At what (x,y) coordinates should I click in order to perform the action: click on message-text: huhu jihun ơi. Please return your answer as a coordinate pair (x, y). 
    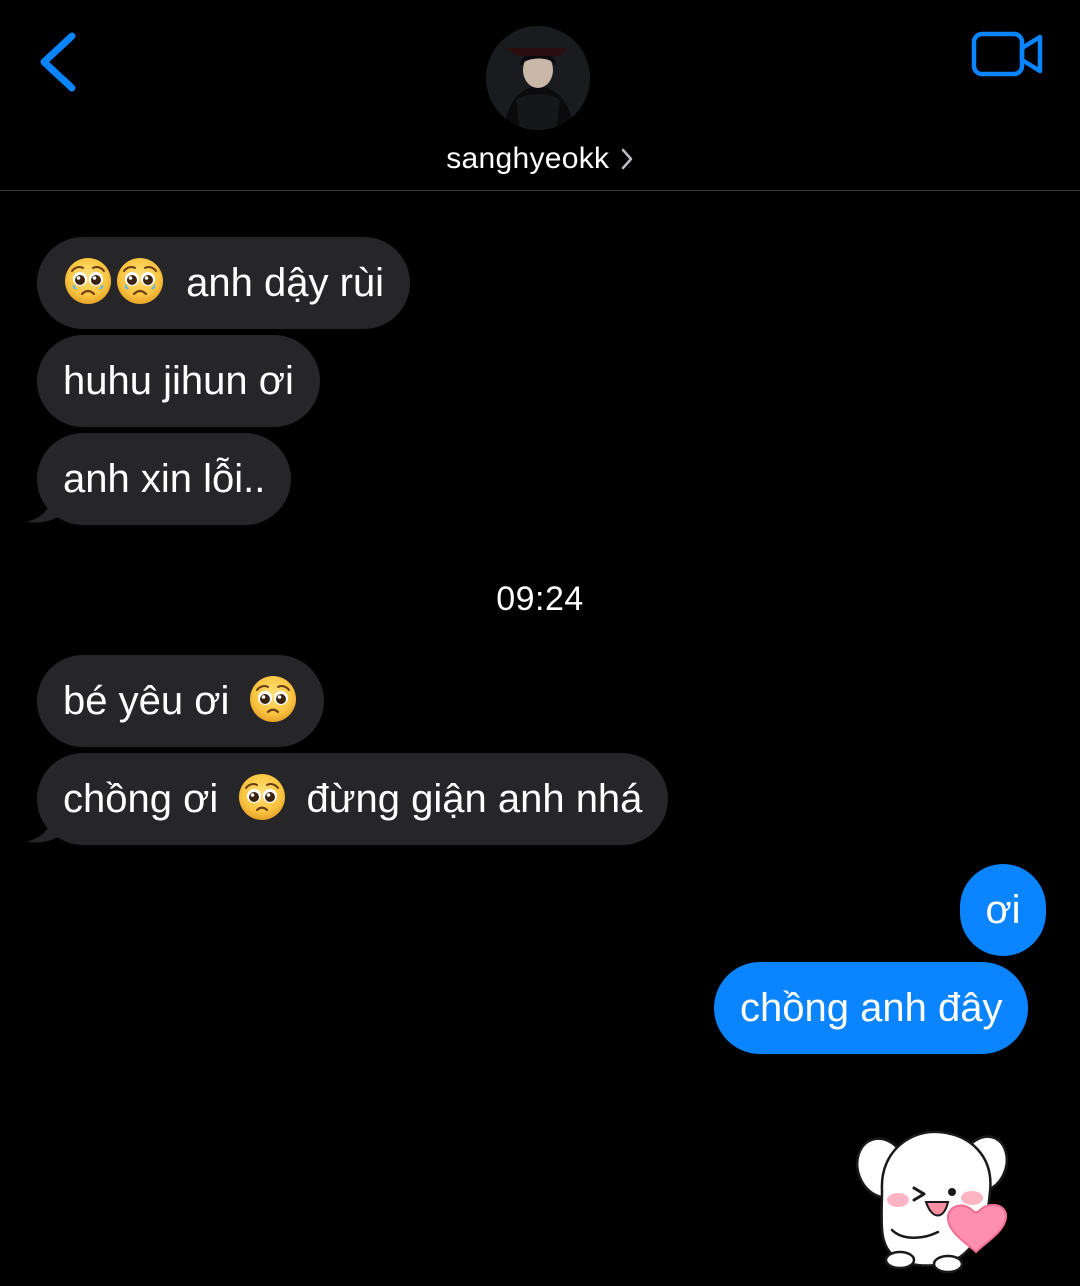
    Looking at the image, I should click on (178, 381).